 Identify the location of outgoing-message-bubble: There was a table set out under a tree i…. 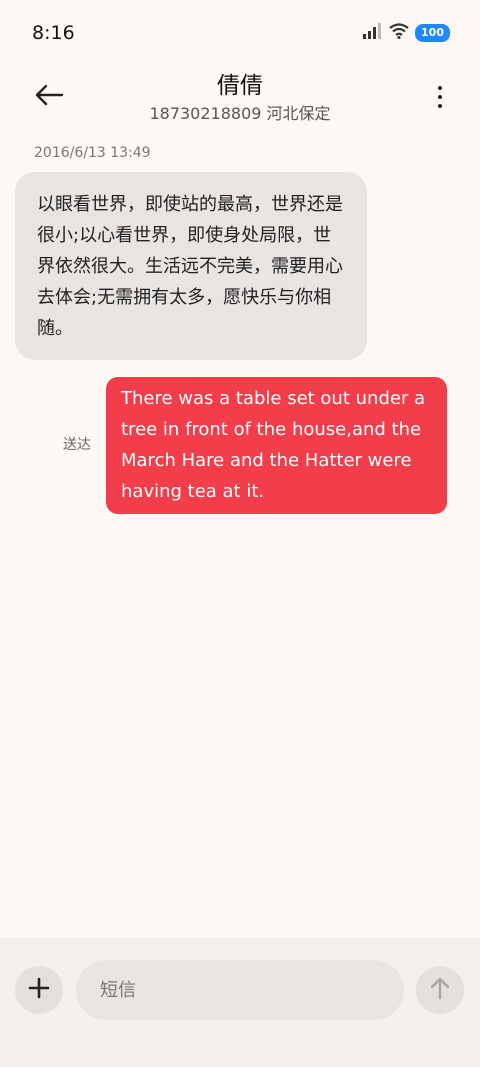
(276, 445).